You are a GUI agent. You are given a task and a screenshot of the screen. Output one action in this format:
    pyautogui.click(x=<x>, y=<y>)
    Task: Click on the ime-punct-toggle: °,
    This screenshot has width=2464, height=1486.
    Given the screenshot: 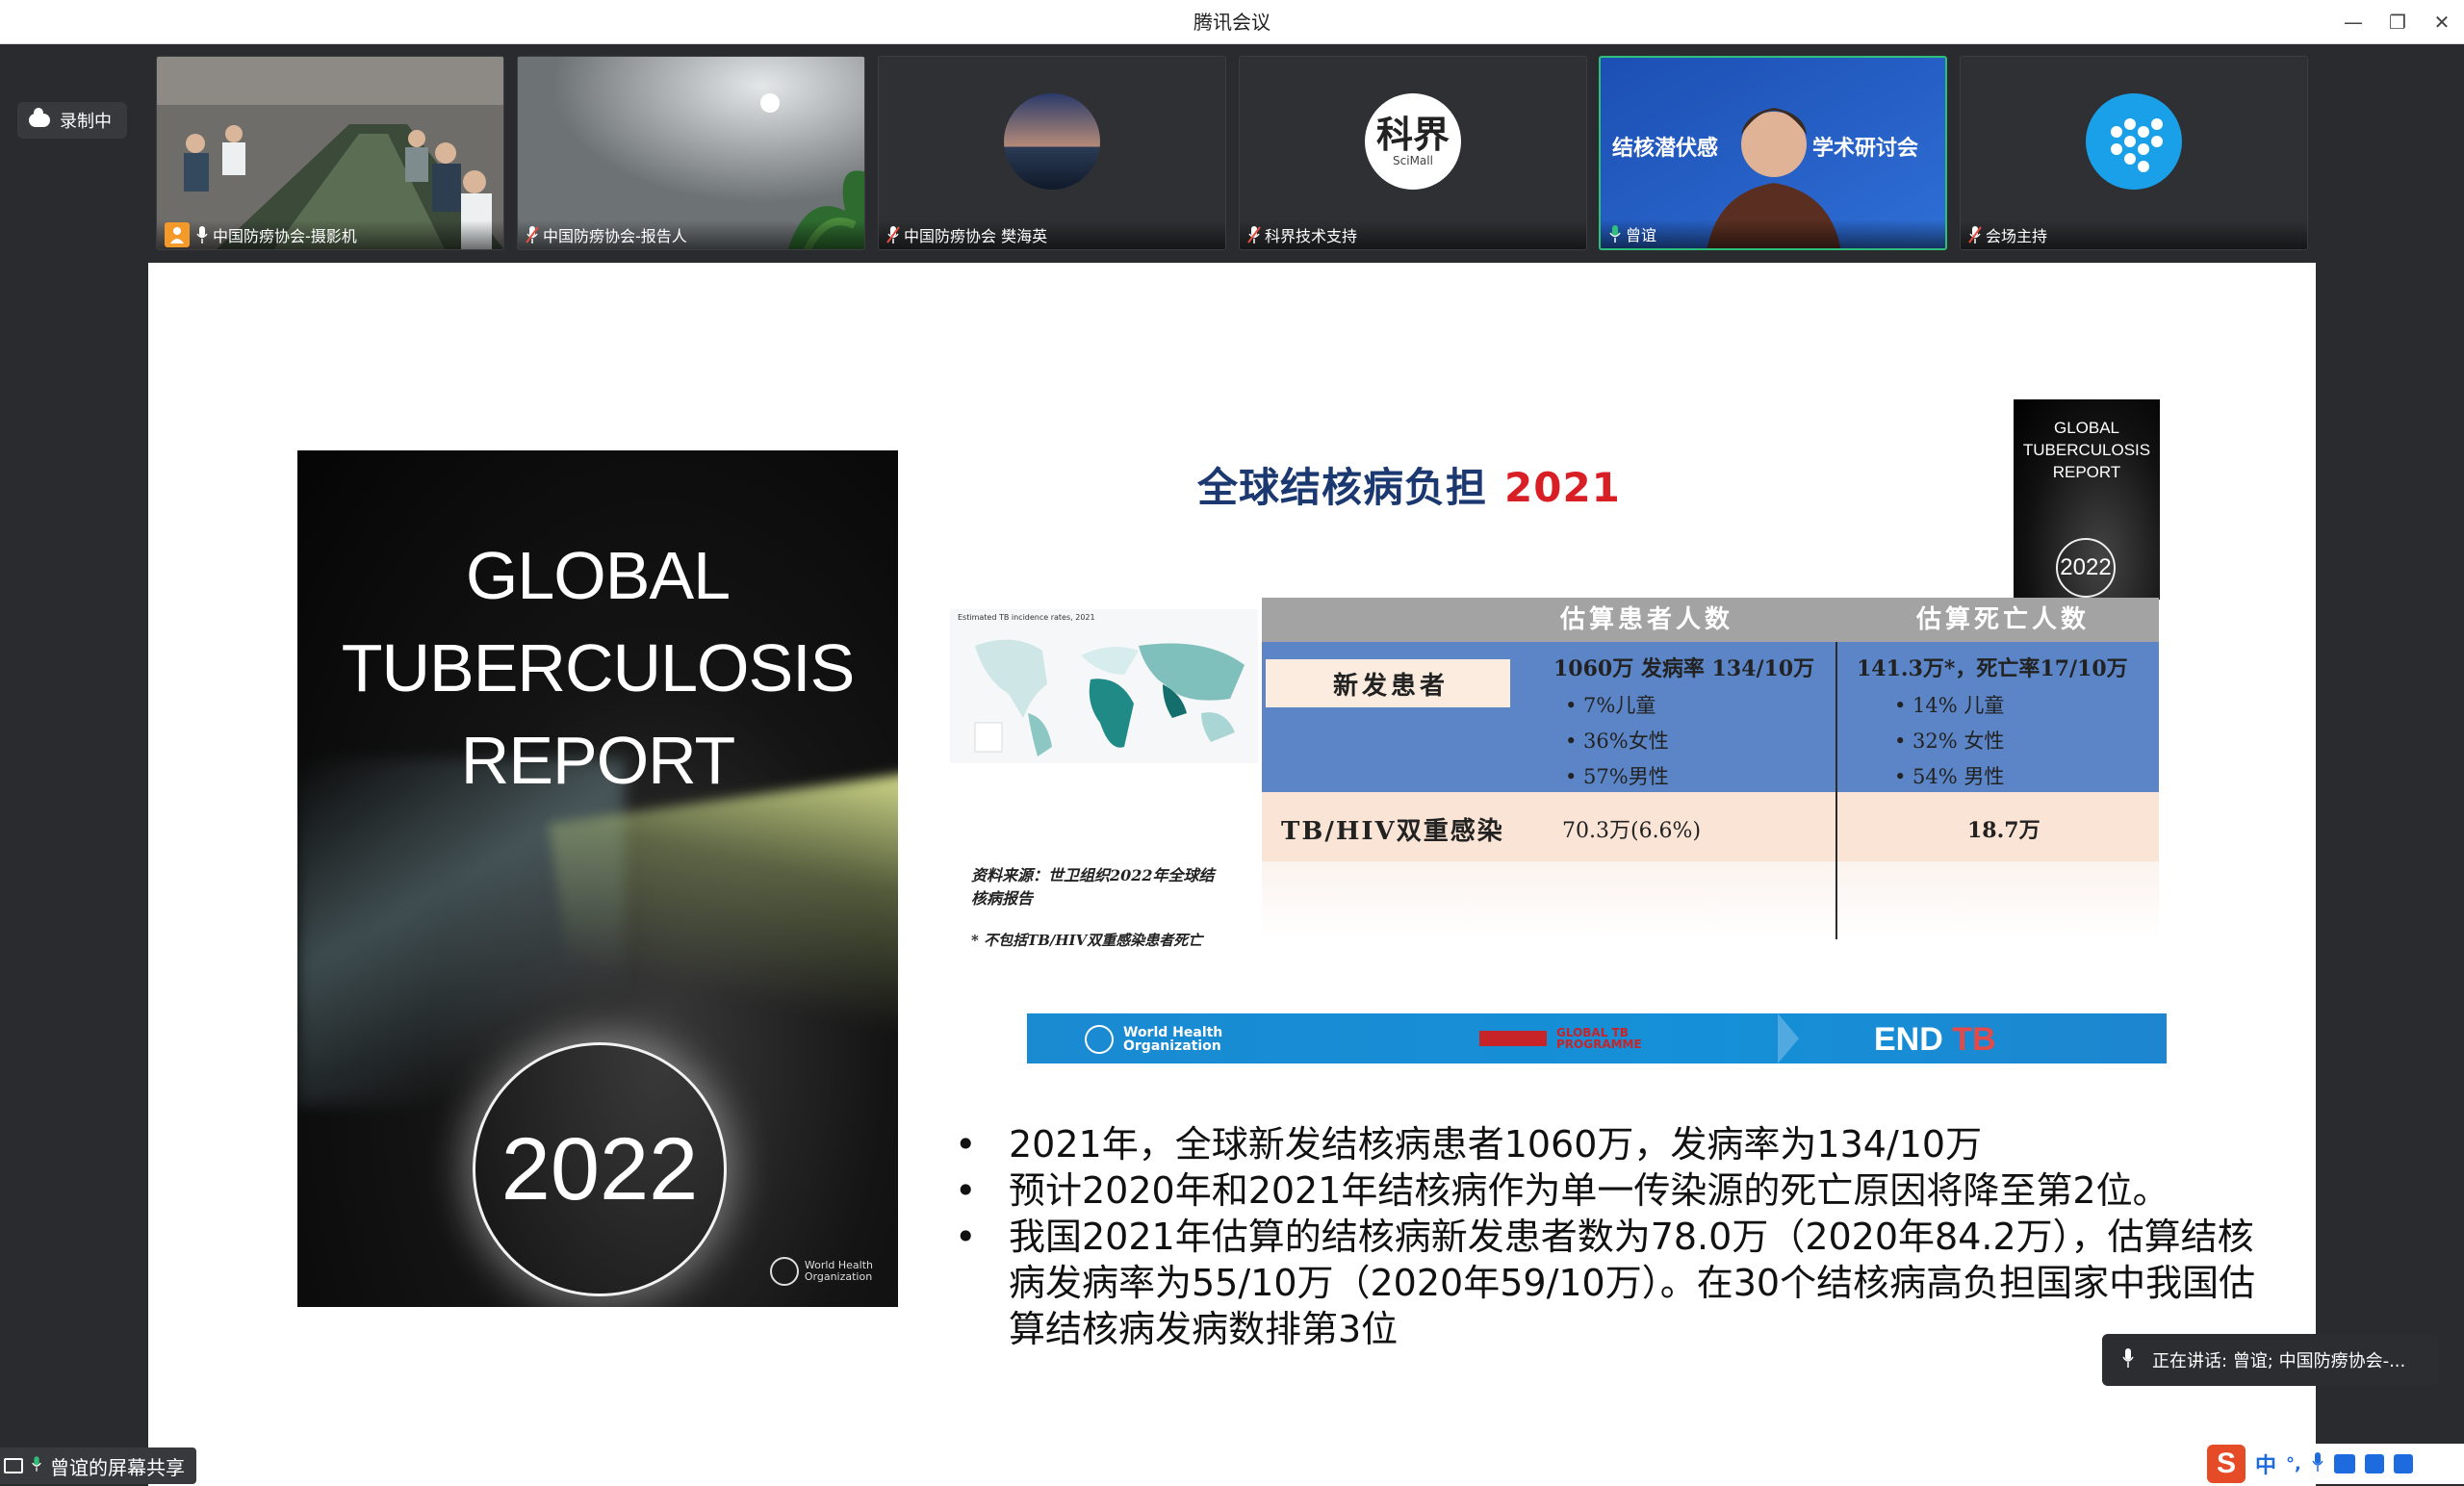 What is the action you would take?
    pyautogui.click(x=2293, y=1464)
    